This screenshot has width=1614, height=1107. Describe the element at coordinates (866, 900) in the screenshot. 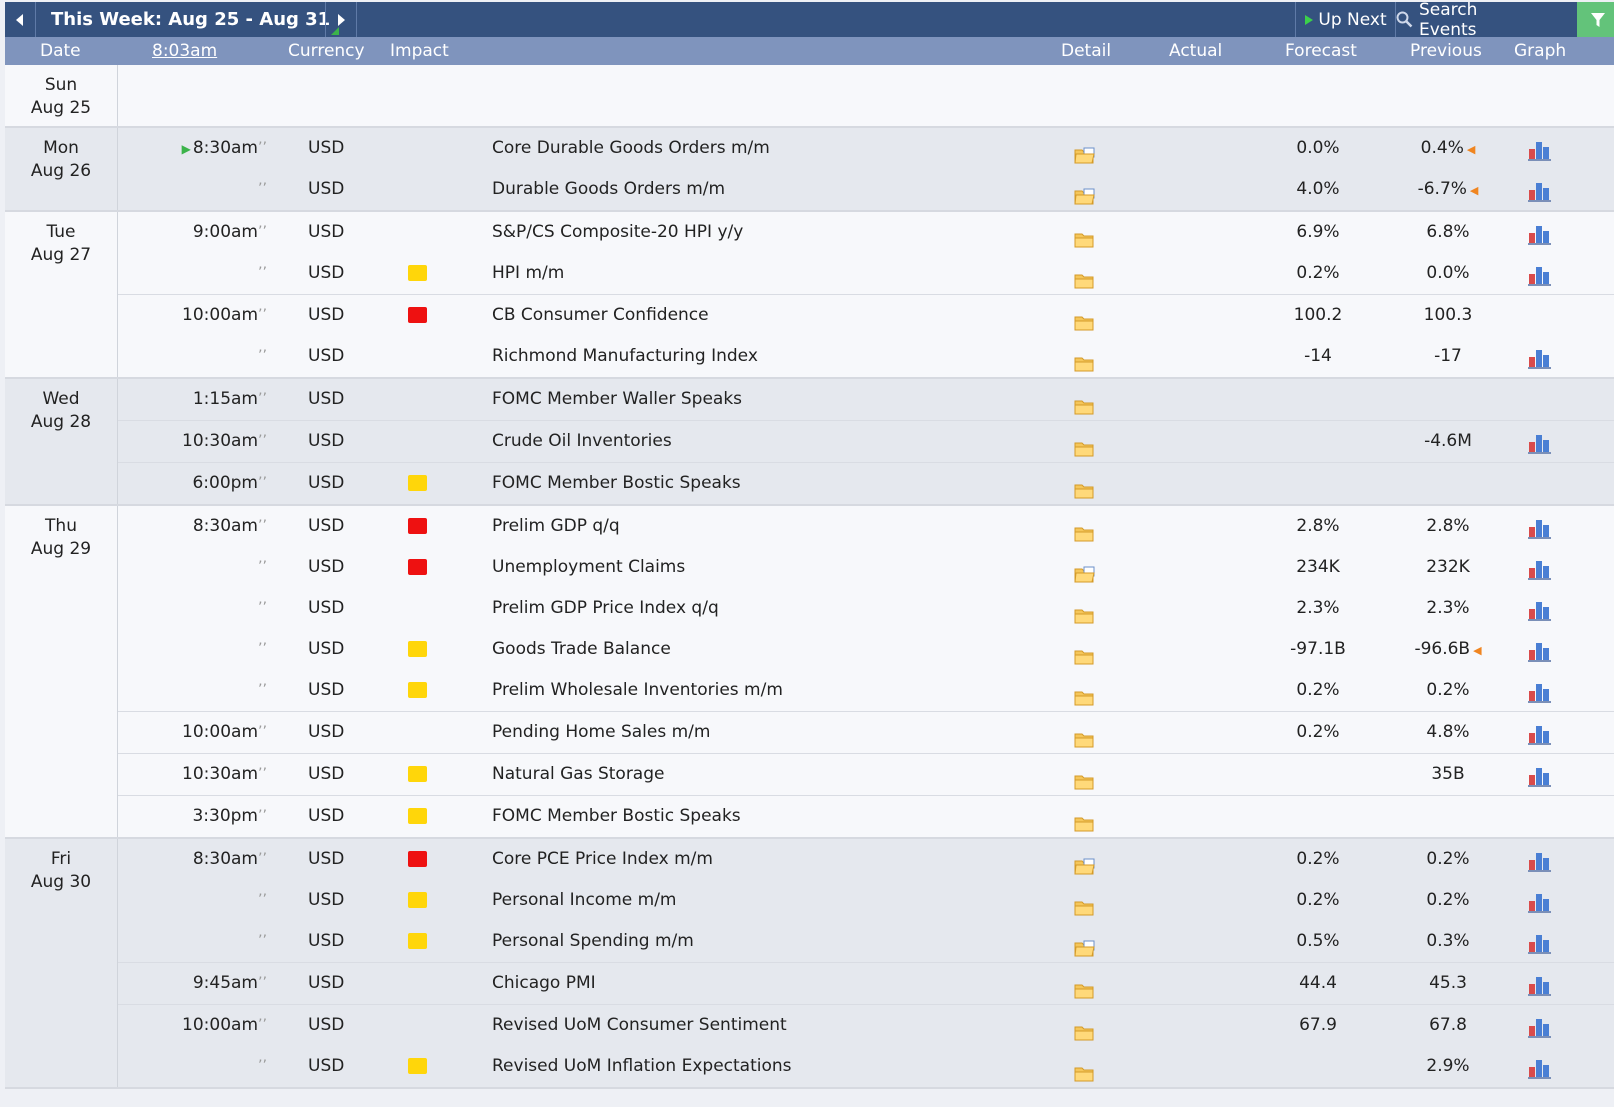

I see `event-row: ’’ USD Personal Income m/m 0.2% 0.2%` at that location.